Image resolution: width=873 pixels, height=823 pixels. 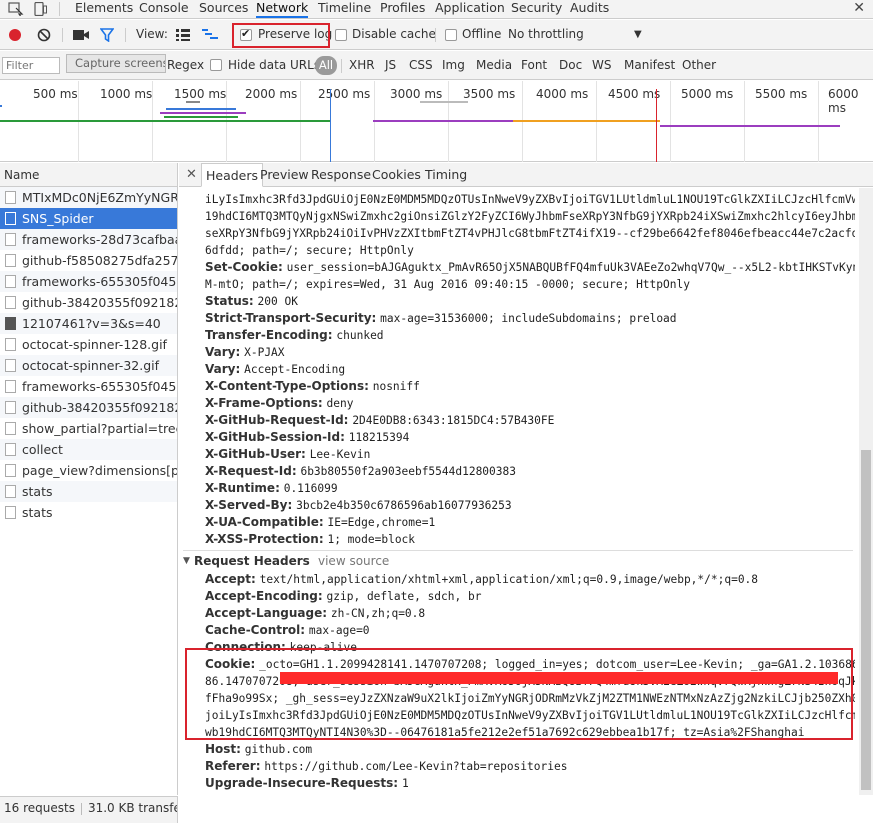 What do you see at coordinates (530, 454) in the screenshot?
I see `header-row: X-GitHub-User: Lee-Kevin` at bounding box center [530, 454].